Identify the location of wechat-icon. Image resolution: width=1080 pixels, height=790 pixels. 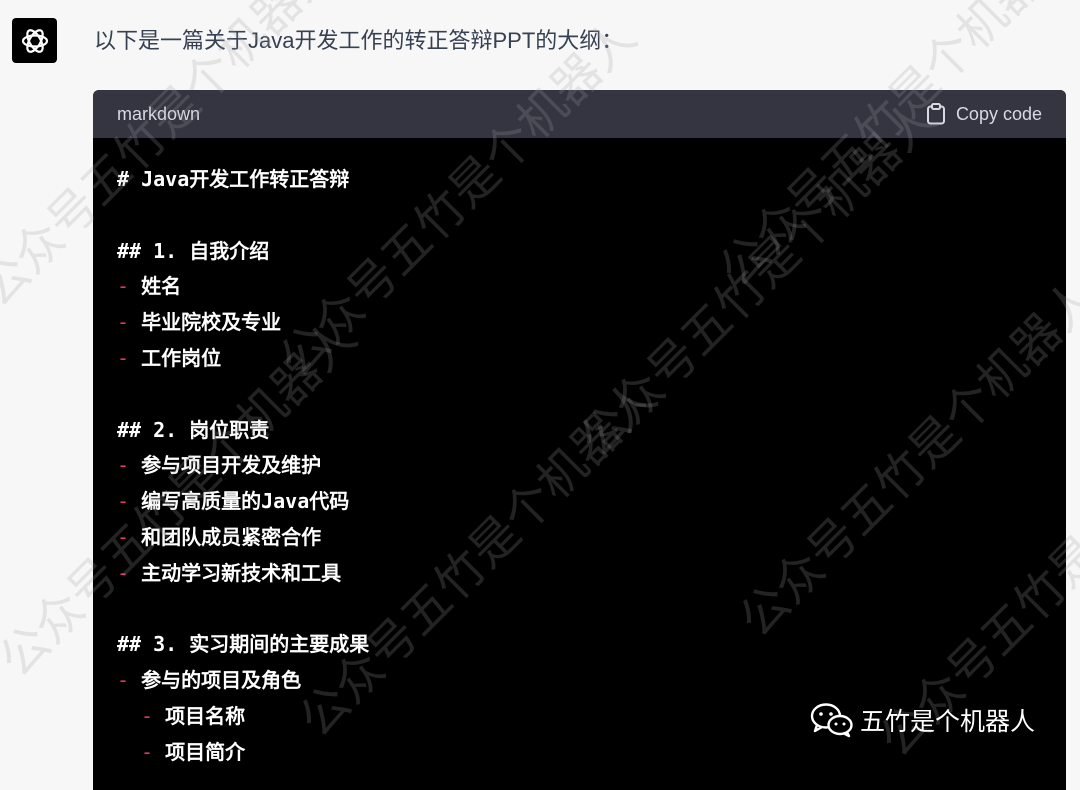
(831, 720).